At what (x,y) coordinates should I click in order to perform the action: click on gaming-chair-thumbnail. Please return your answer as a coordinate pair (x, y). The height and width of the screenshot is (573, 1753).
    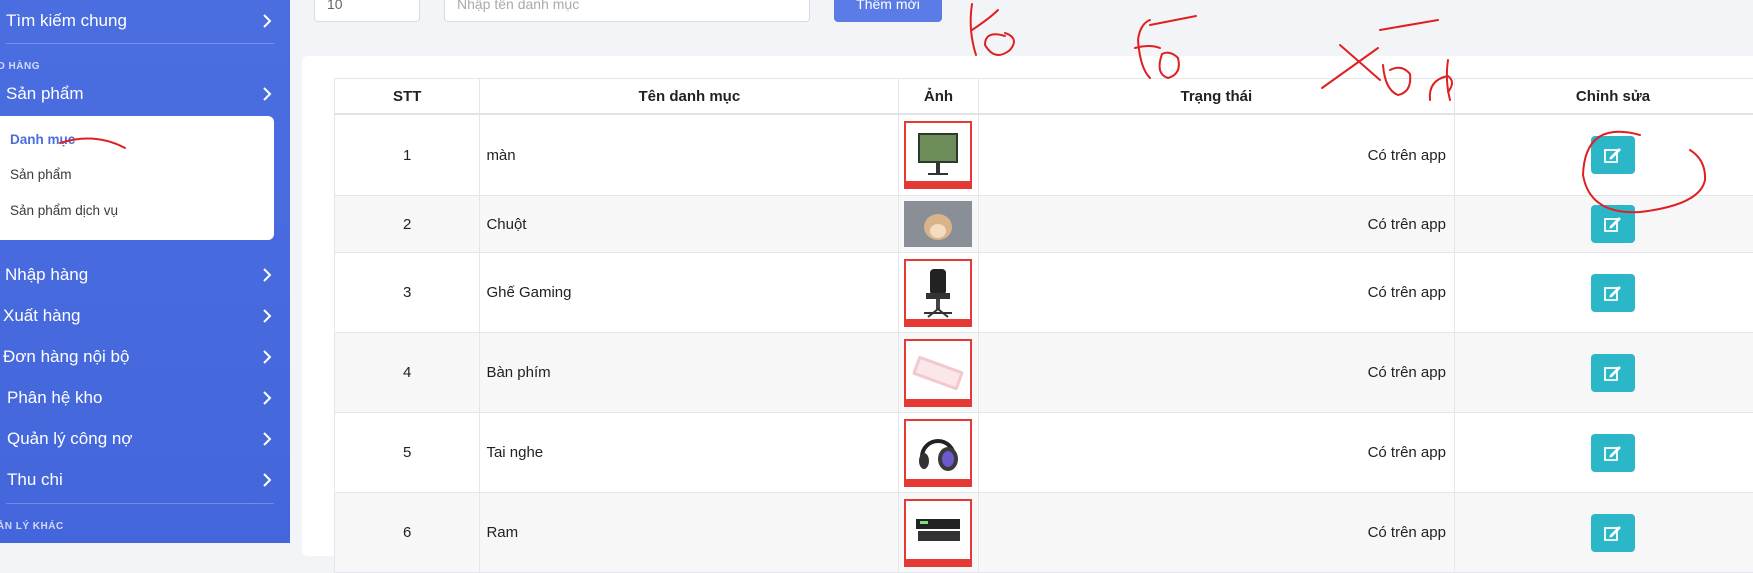
    Looking at the image, I should click on (938, 293).